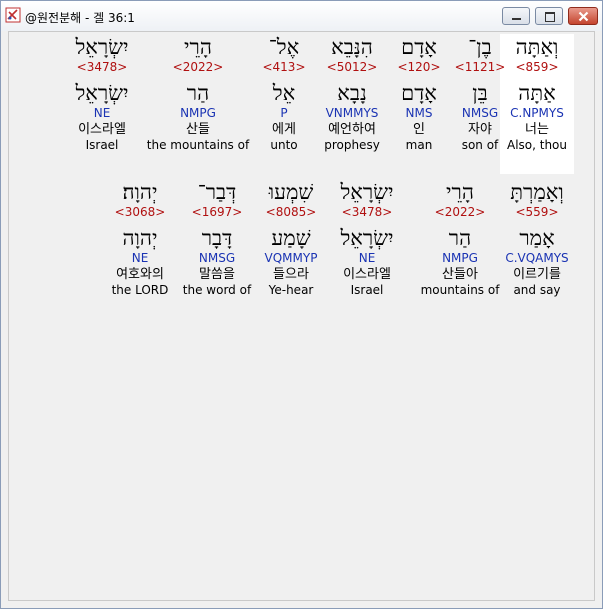 This screenshot has width=603, height=609. Describe the element at coordinates (80, 18) in the screenshot. I see `window-title: @원전분해 - 겔 36:1` at that location.